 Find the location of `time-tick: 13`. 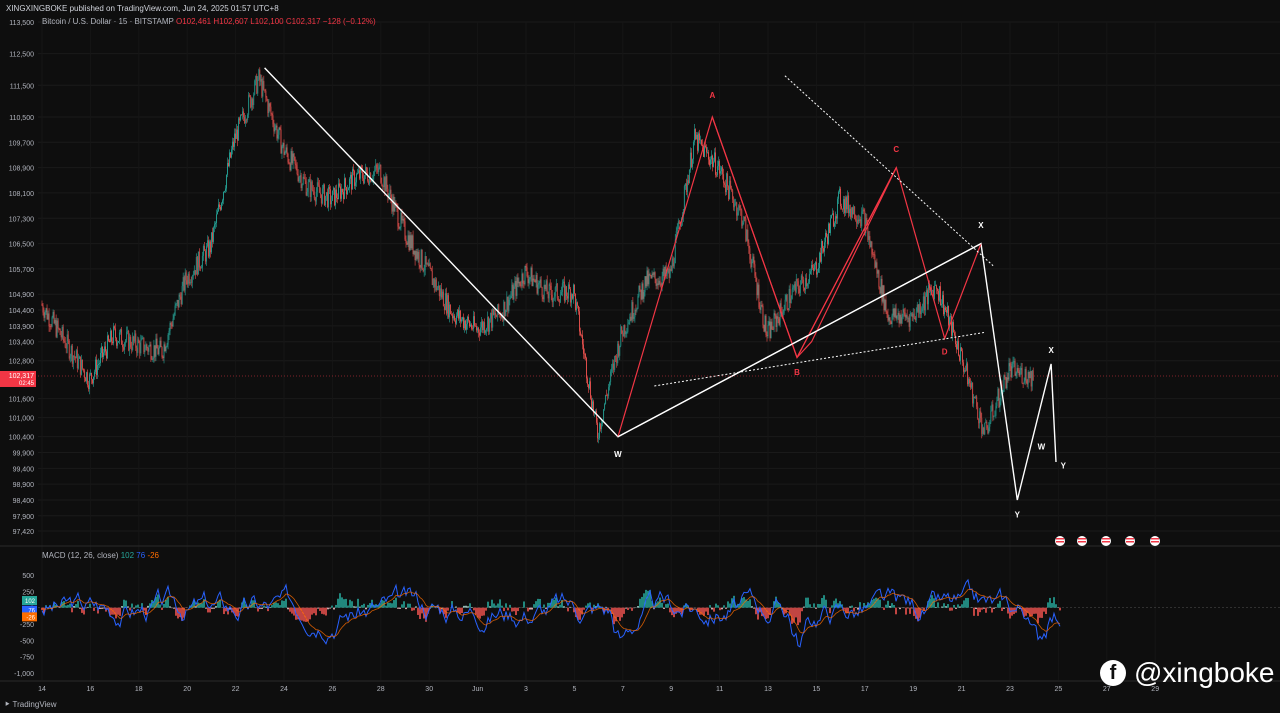

time-tick: 13 is located at coordinates (768, 689).